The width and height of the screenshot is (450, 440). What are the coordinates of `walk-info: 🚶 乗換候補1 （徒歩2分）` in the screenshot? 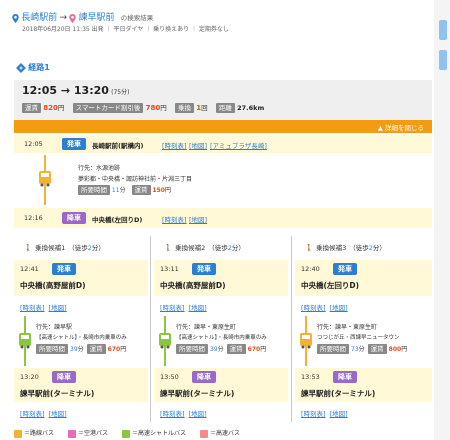 It's located at (64, 248).